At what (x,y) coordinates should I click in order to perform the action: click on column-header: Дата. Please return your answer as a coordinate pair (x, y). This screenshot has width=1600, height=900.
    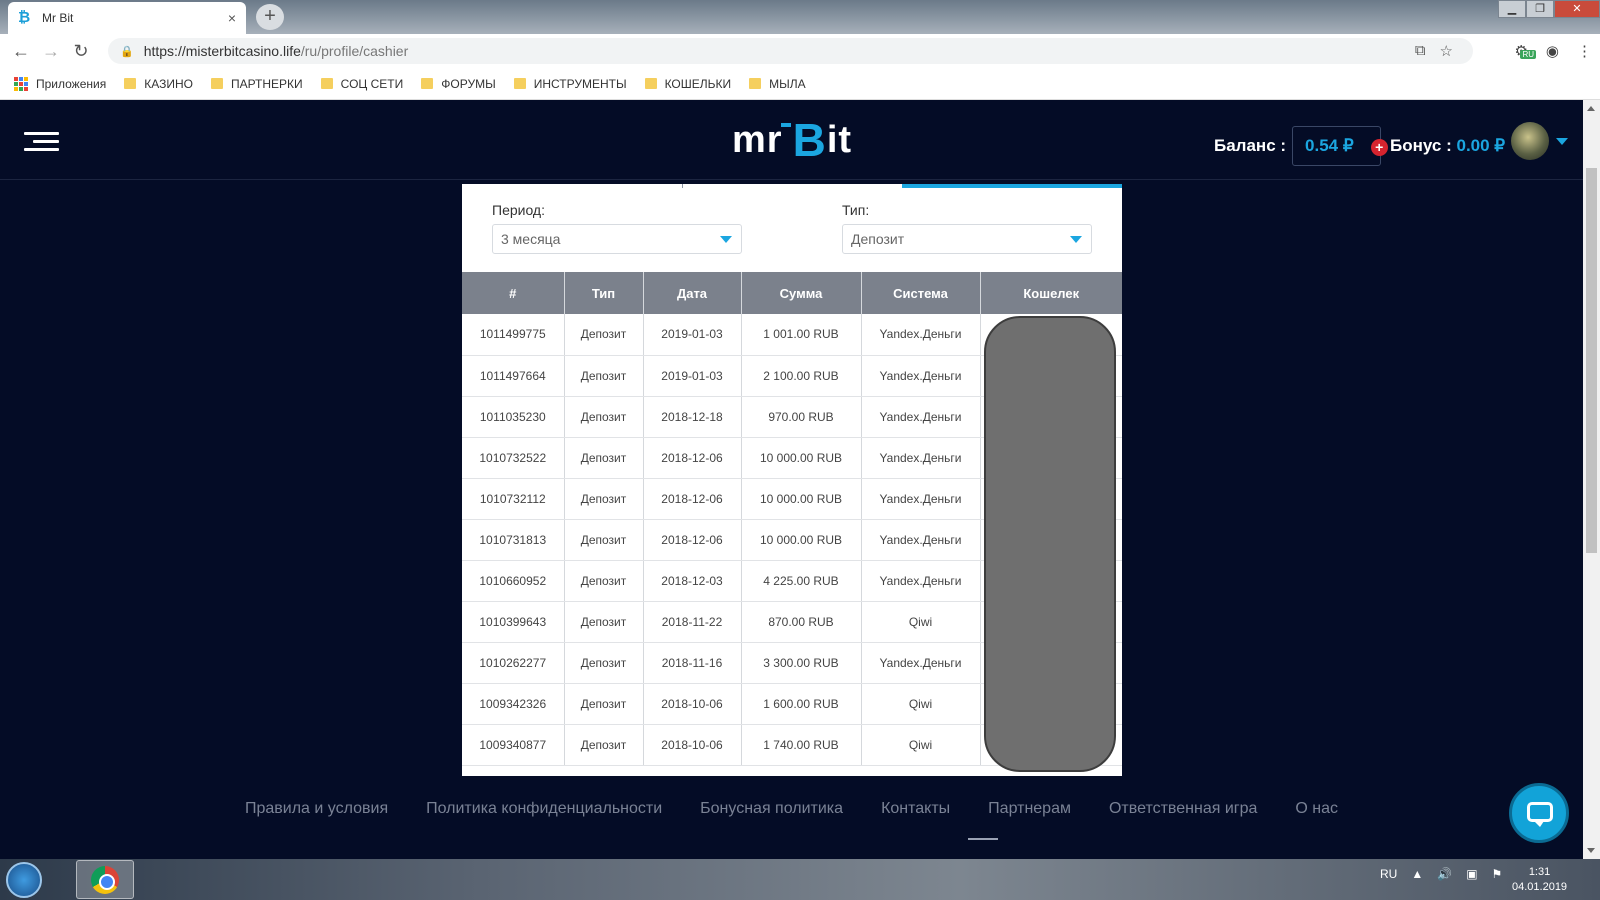
    Looking at the image, I should click on (692, 293).